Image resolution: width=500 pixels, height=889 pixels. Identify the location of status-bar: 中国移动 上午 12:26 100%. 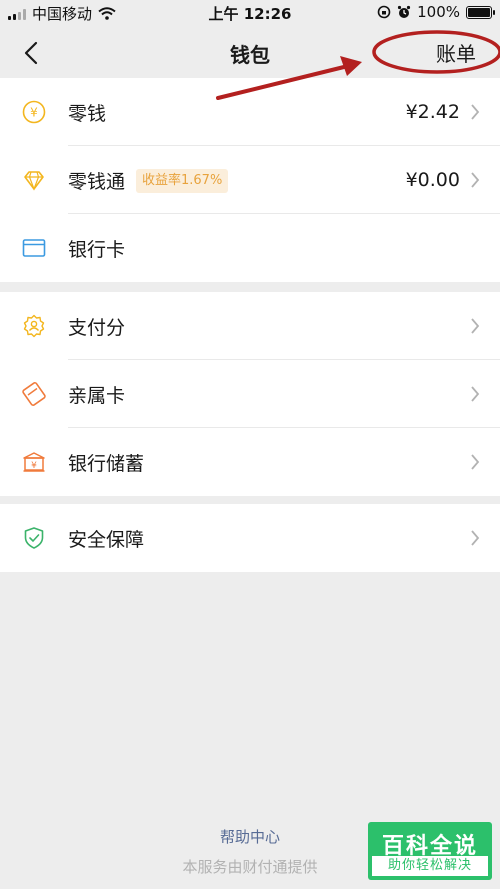
(250, 13).